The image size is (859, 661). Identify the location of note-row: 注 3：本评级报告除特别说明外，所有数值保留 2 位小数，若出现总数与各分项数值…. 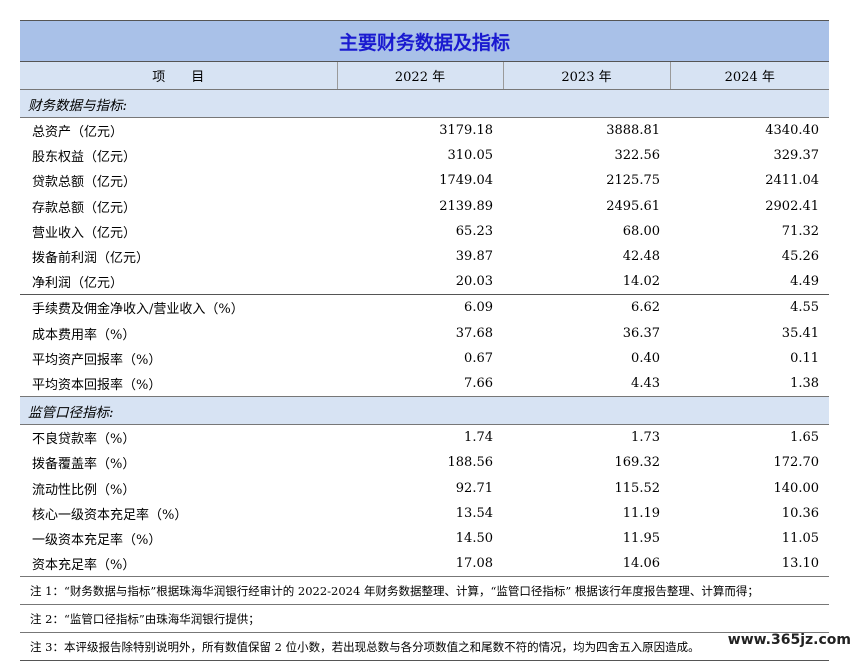
(425, 646).